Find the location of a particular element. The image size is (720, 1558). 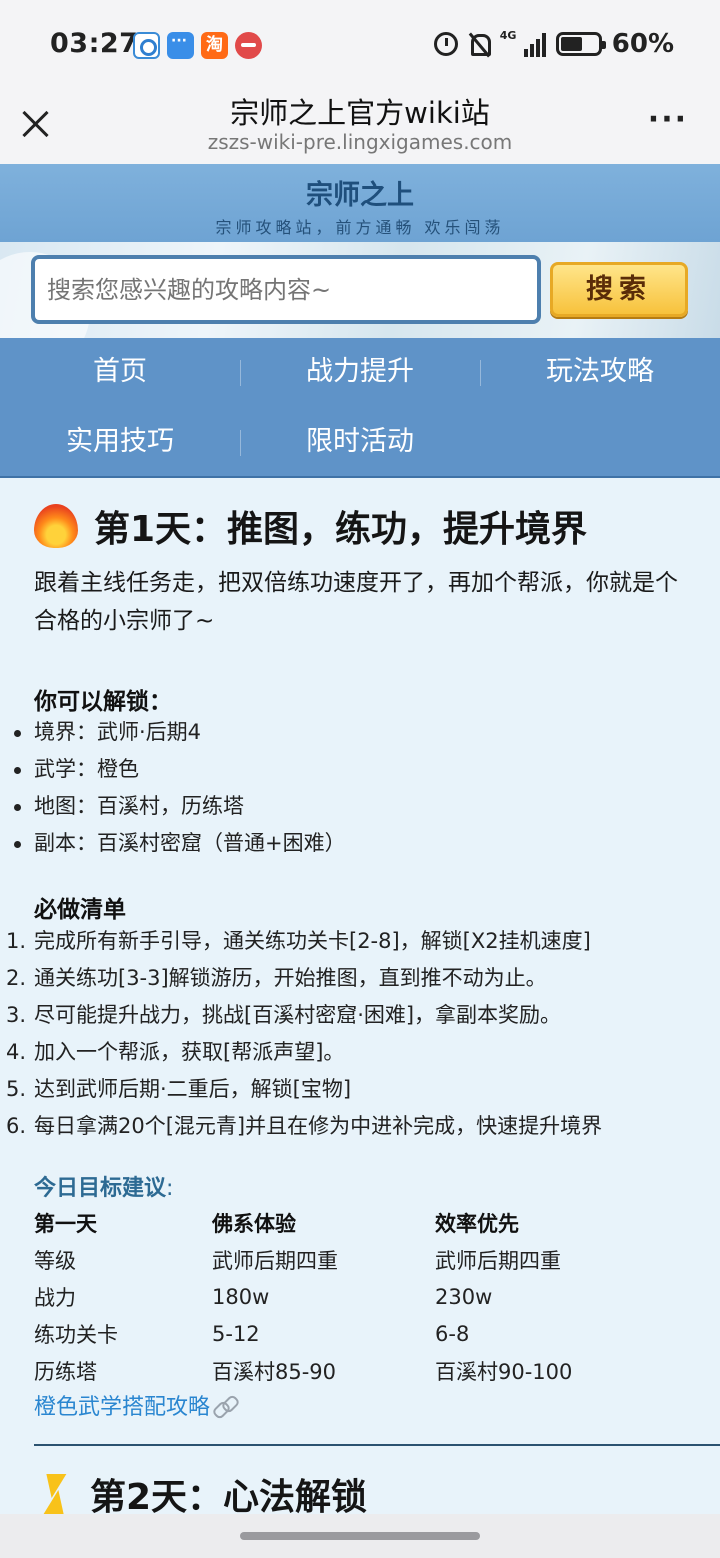

table-cell: 百溪村85-90 is located at coordinates (274, 1371).